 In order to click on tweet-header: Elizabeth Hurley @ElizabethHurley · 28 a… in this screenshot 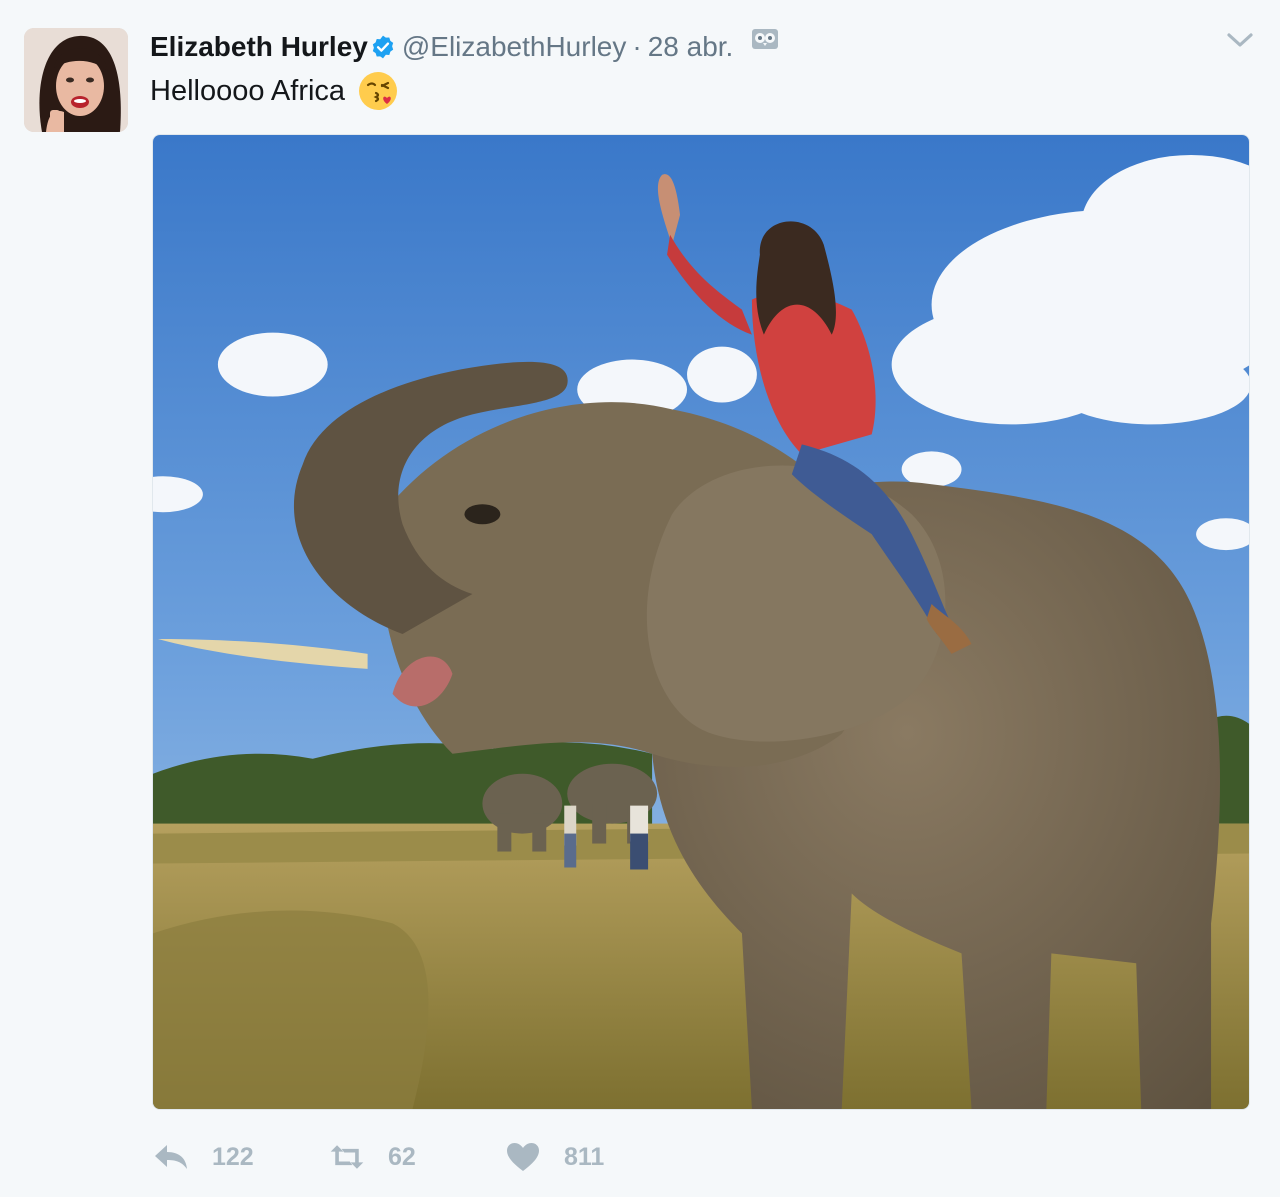, I will do `click(464, 47)`.